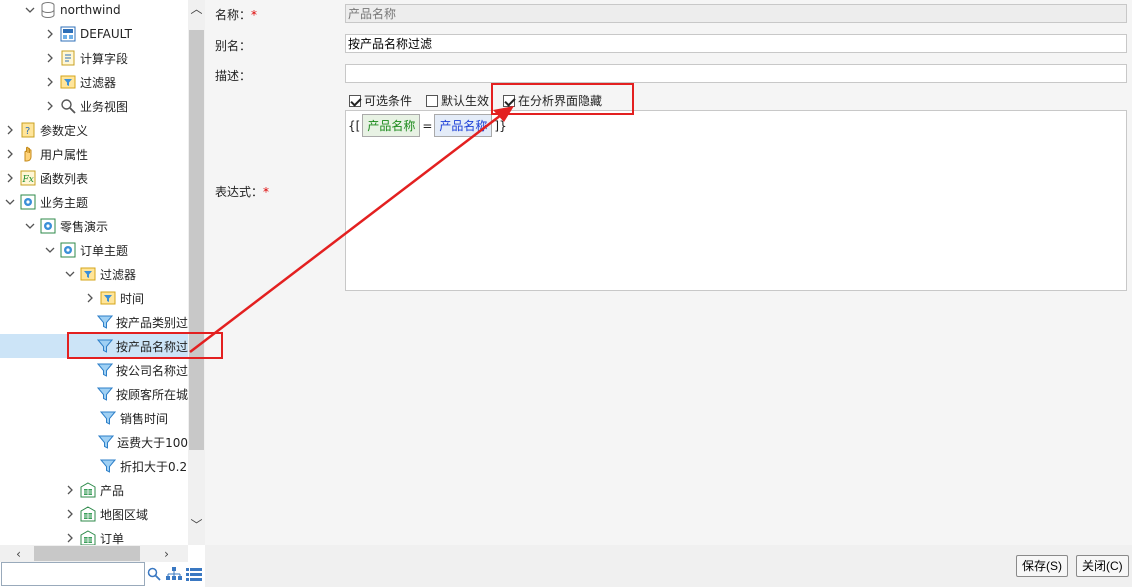  What do you see at coordinates (64, 130) in the screenshot?
I see `tree-item-label: 参数定义` at bounding box center [64, 130].